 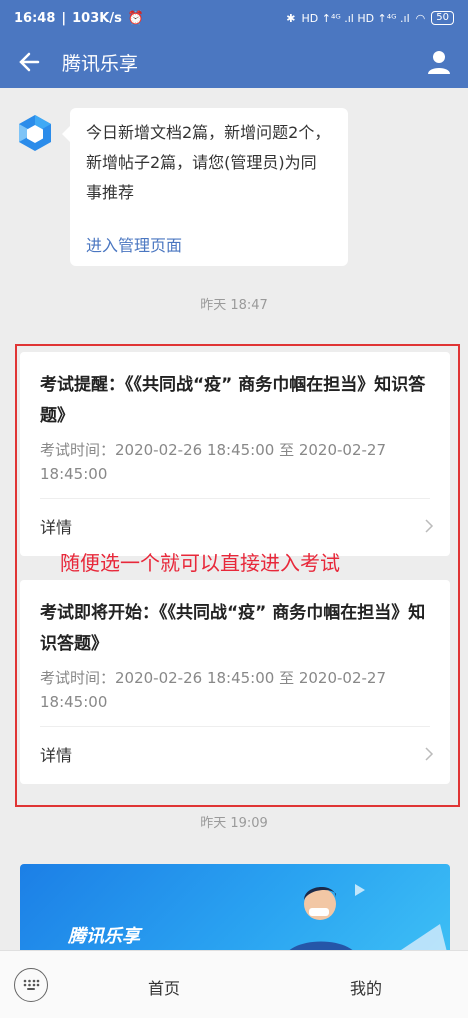 What do you see at coordinates (35, 133) in the screenshot?
I see `lexiang-logo-avatar` at bounding box center [35, 133].